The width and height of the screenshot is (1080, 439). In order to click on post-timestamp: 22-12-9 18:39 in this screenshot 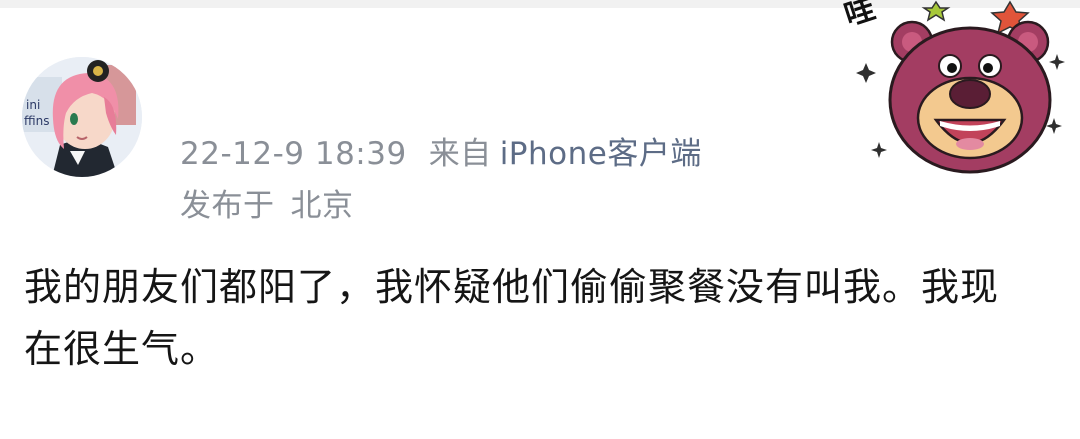, I will do `click(293, 154)`.